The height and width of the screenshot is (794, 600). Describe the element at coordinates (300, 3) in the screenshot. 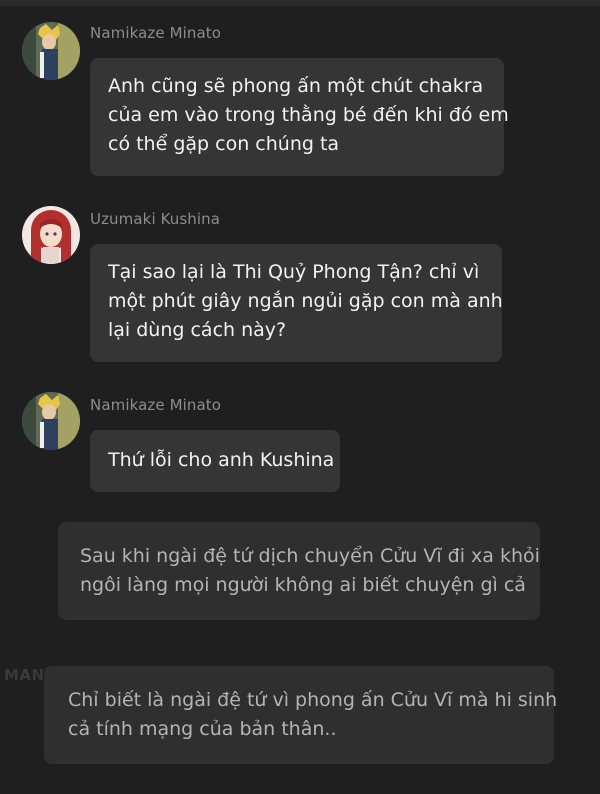

I see `top-divider` at that location.